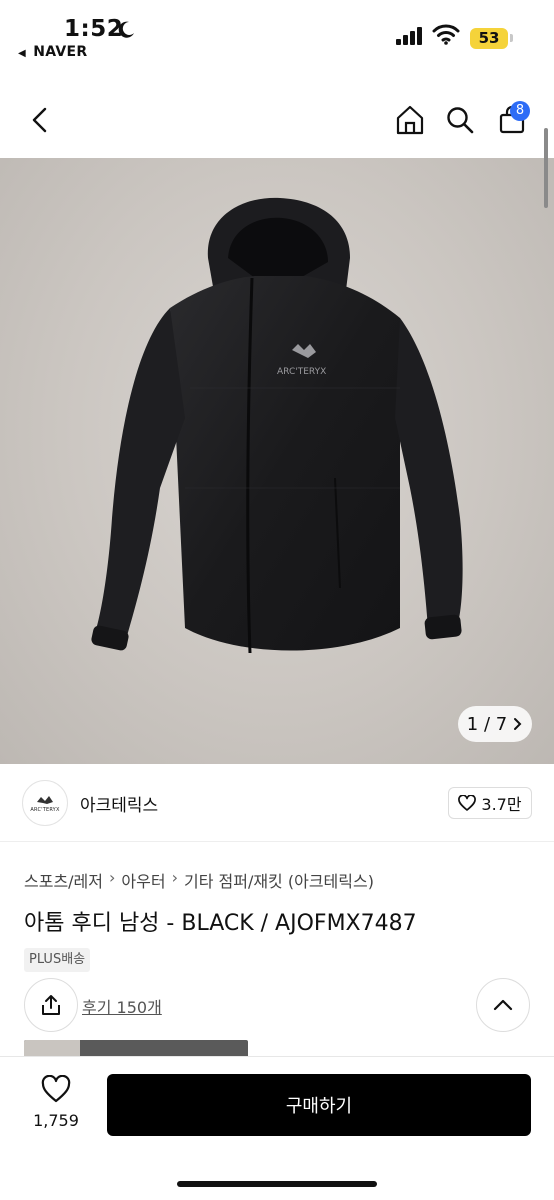  I want to click on back-icon, so click(39, 120).